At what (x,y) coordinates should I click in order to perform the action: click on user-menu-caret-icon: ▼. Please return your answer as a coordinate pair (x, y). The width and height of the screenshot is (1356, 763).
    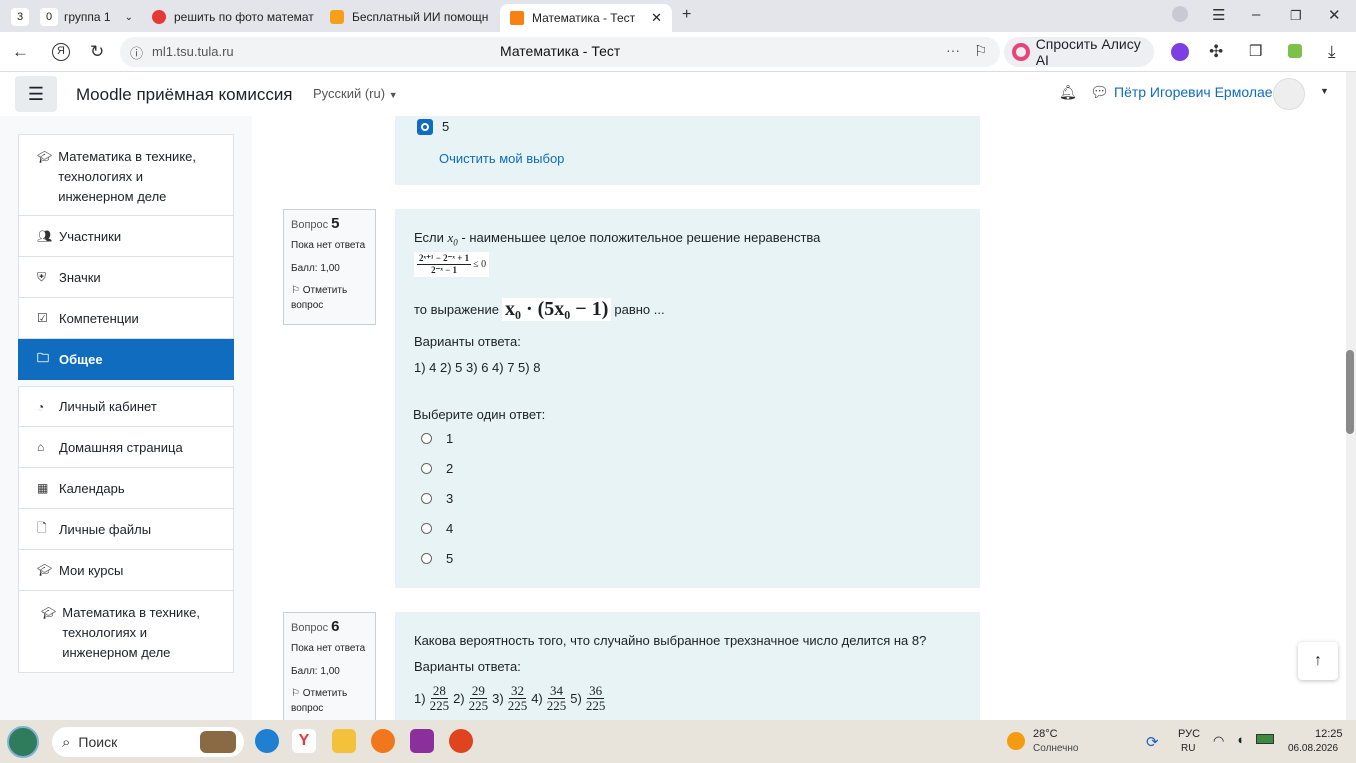
    Looking at the image, I should click on (1324, 91).